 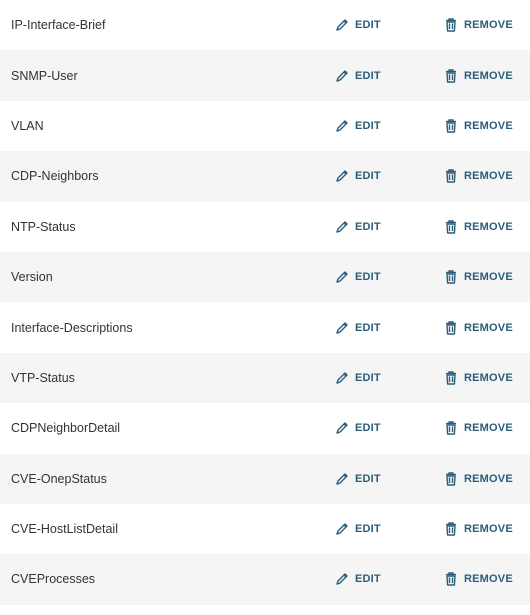 What do you see at coordinates (58, 25) in the screenshot?
I see `item-name: IP-Interface-Brief` at bounding box center [58, 25].